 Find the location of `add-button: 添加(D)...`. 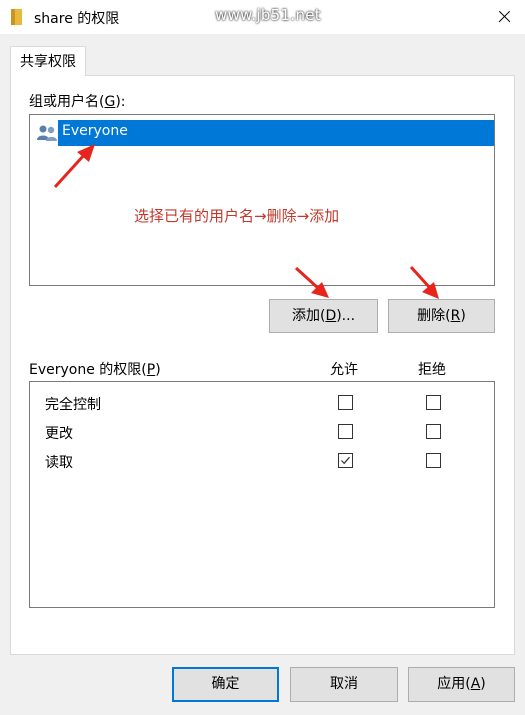

add-button: 添加(D)... is located at coordinates (323, 316).